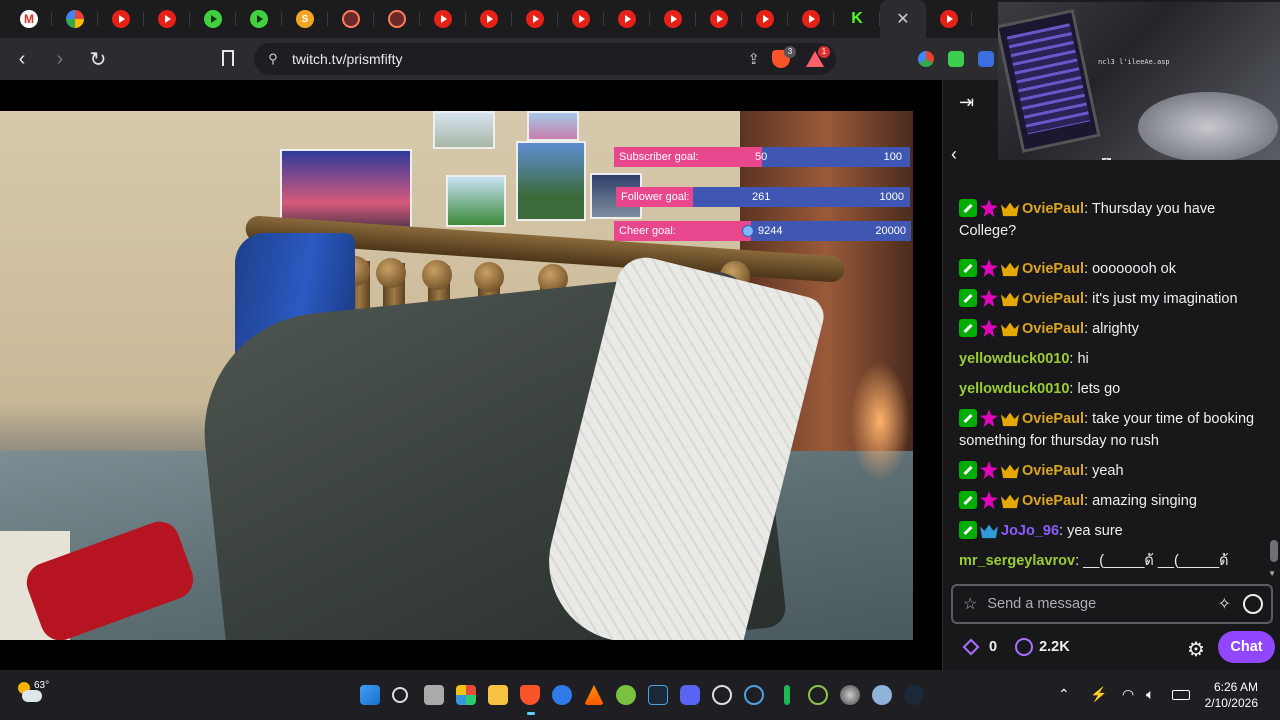 This screenshot has height=720, width=1280. What do you see at coordinates (658, 695) in the screenshot?
I see `steam-icon` at bounding box center [658, 695].